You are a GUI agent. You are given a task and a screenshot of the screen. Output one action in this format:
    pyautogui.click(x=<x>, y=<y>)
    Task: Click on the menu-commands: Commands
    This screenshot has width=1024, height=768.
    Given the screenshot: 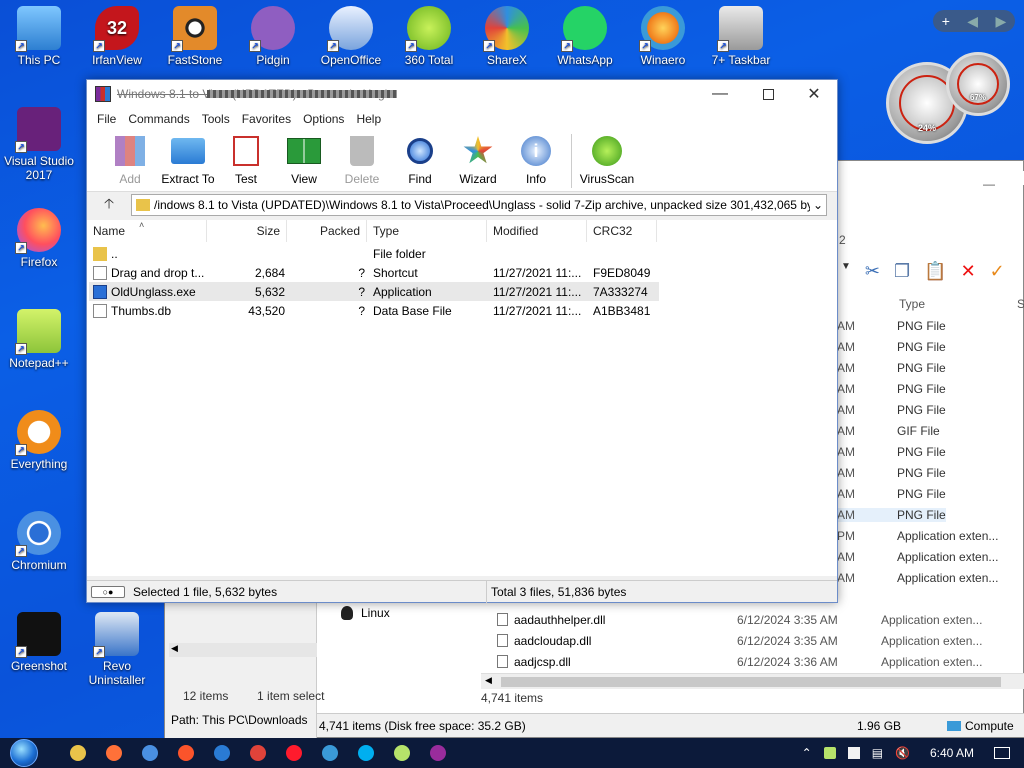 What is the action you would take?
    pyautogui.click(x=158, y=119)
    